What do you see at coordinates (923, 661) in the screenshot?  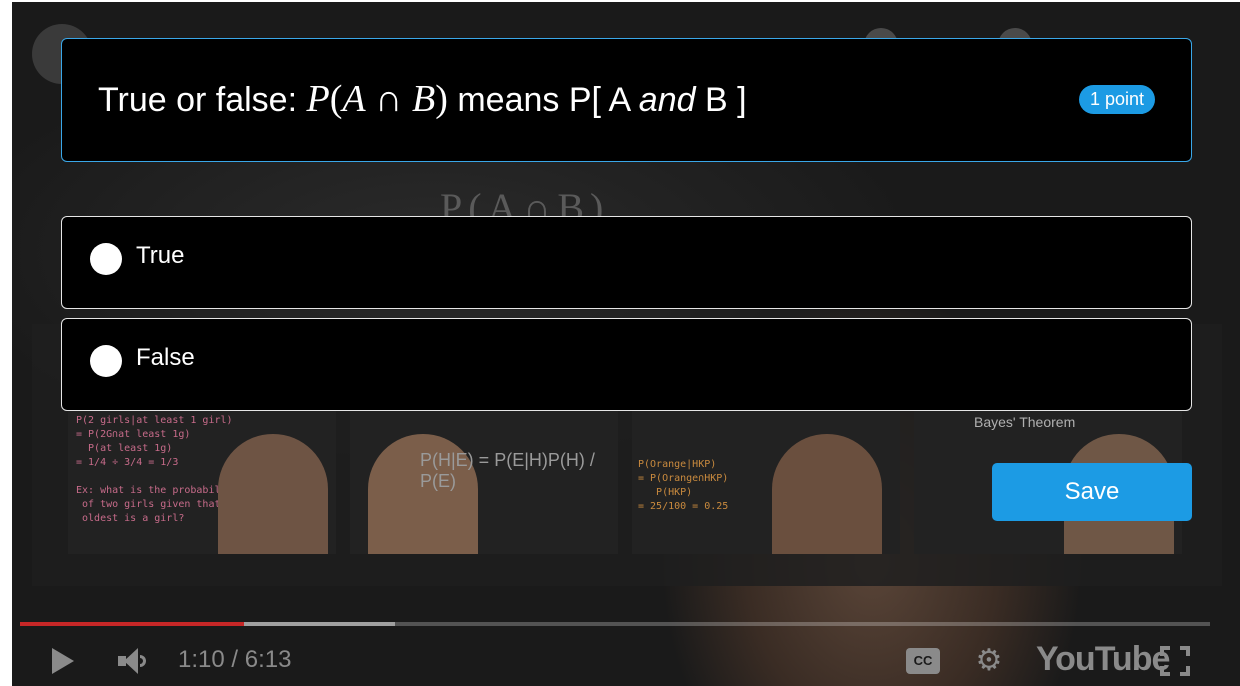 I see `captions-button: CC` at bounding box center [923, 661].